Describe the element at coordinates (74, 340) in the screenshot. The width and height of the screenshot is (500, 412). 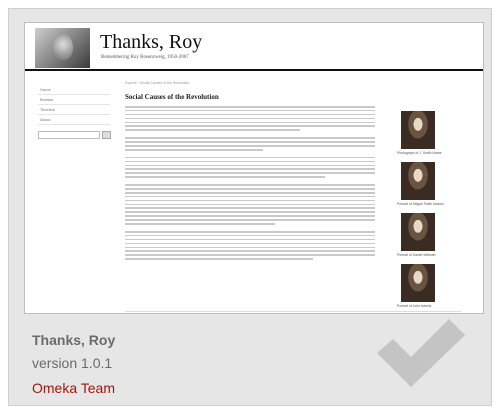
I see `plugin-name: Thanks, Roy` at that location.